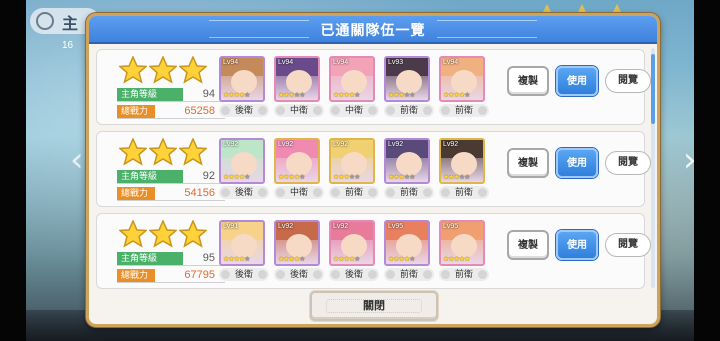 This screenshot has width=720, height=341. Describe the element at coordinates (171, 95) in the screenshot. I see `player-level-line: 主角等級 94` at that location.